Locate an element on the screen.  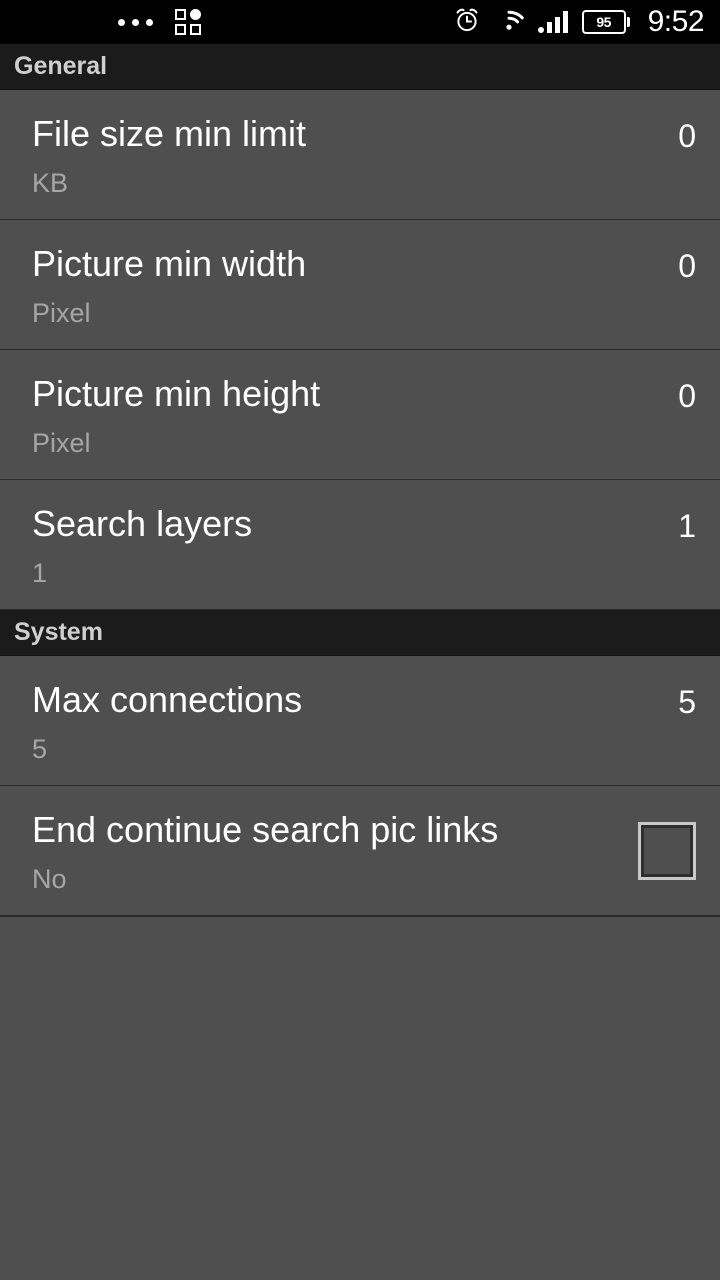
preference-text: Max connections 5 is located at coordinates (346, 720).